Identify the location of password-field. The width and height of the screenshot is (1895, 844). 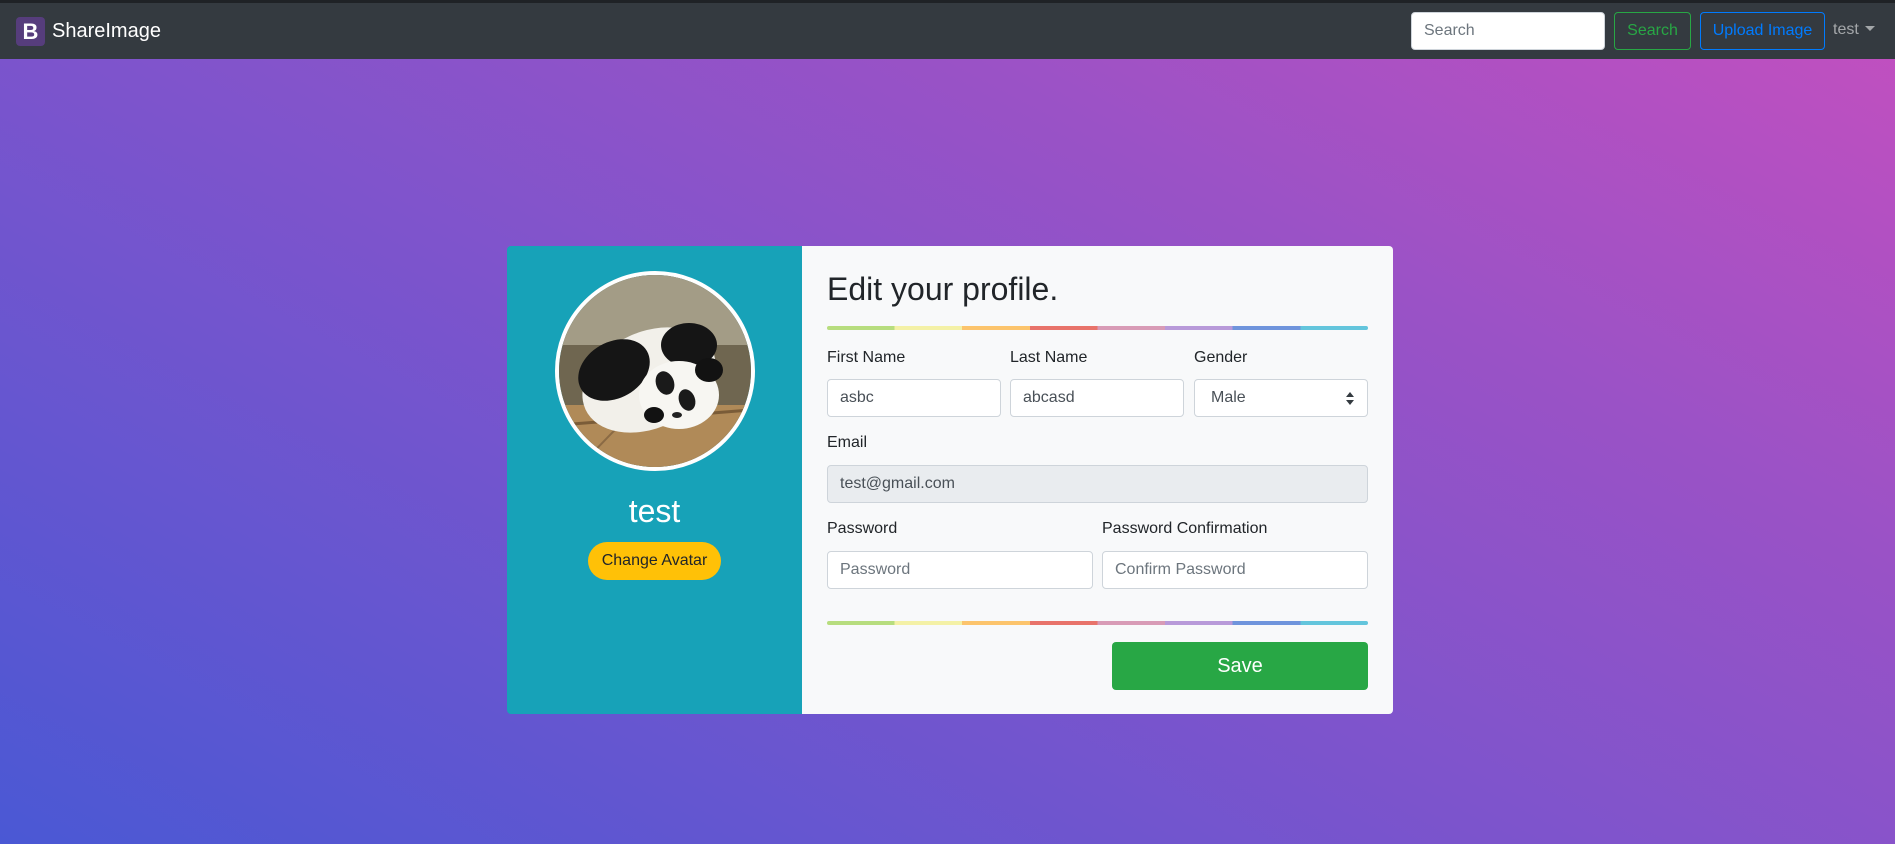
(960, 570).